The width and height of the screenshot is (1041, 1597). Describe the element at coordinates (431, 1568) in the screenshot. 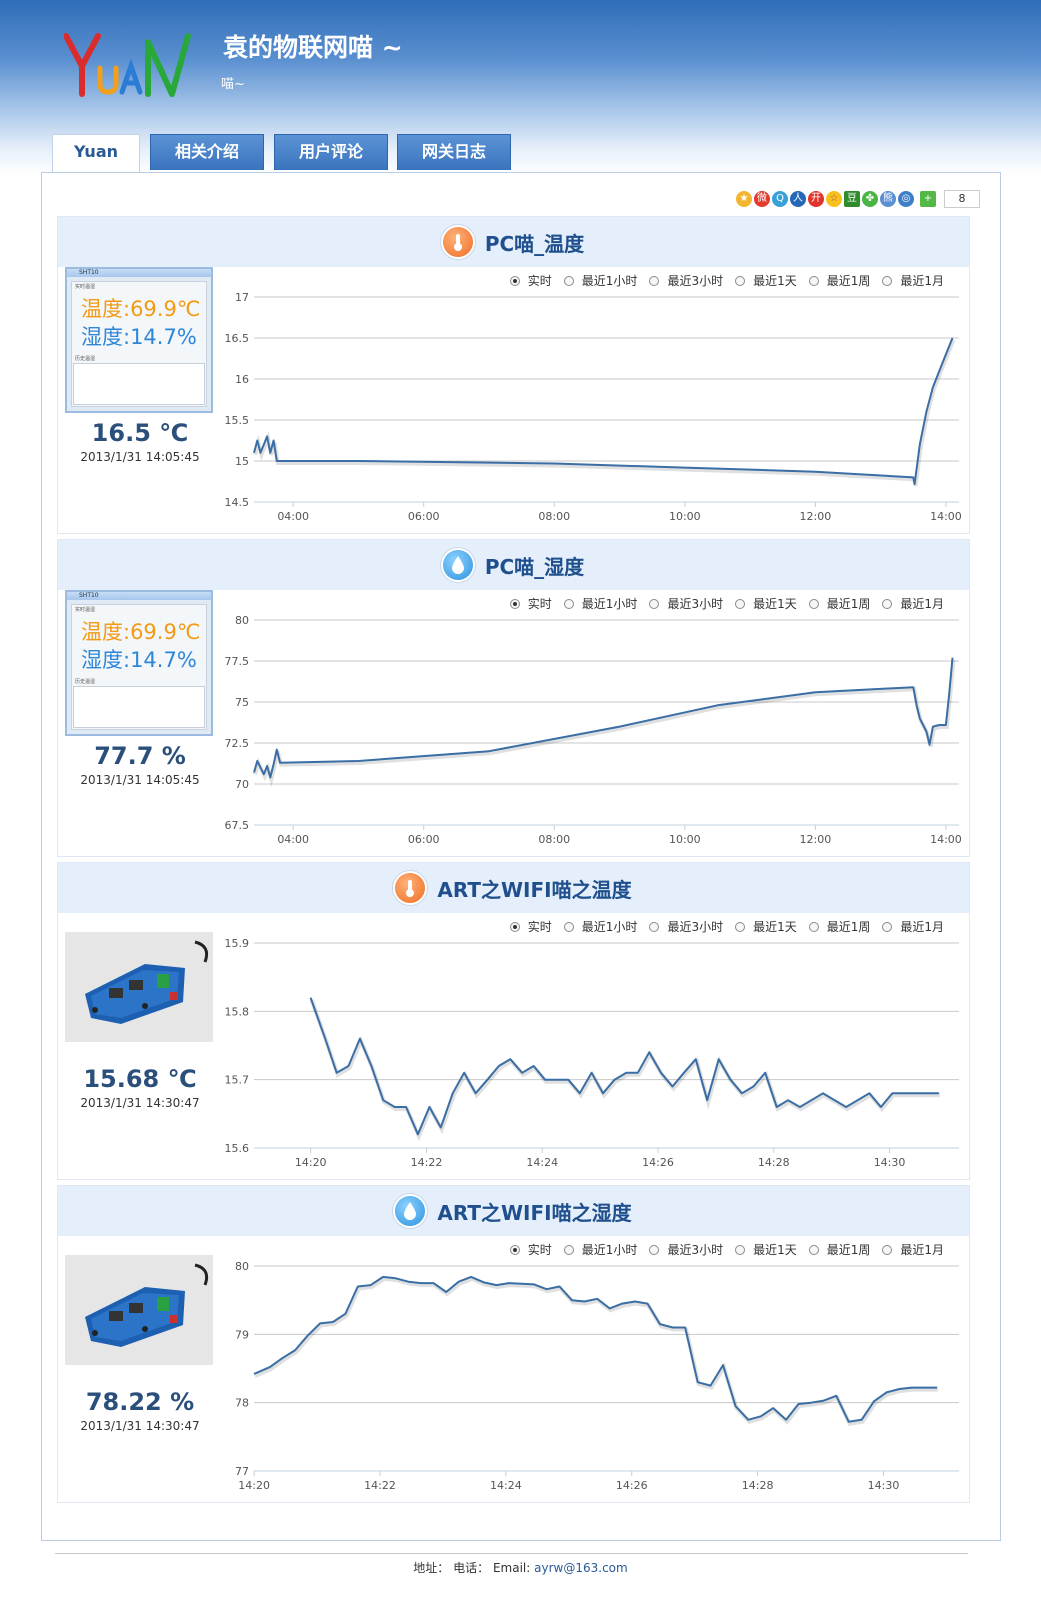

I see `footer-address-label: 地址：` at that location.